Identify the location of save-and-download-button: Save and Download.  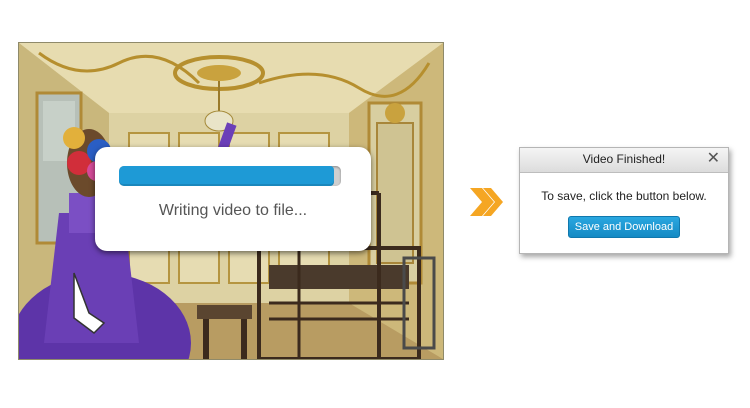
(624, 227).